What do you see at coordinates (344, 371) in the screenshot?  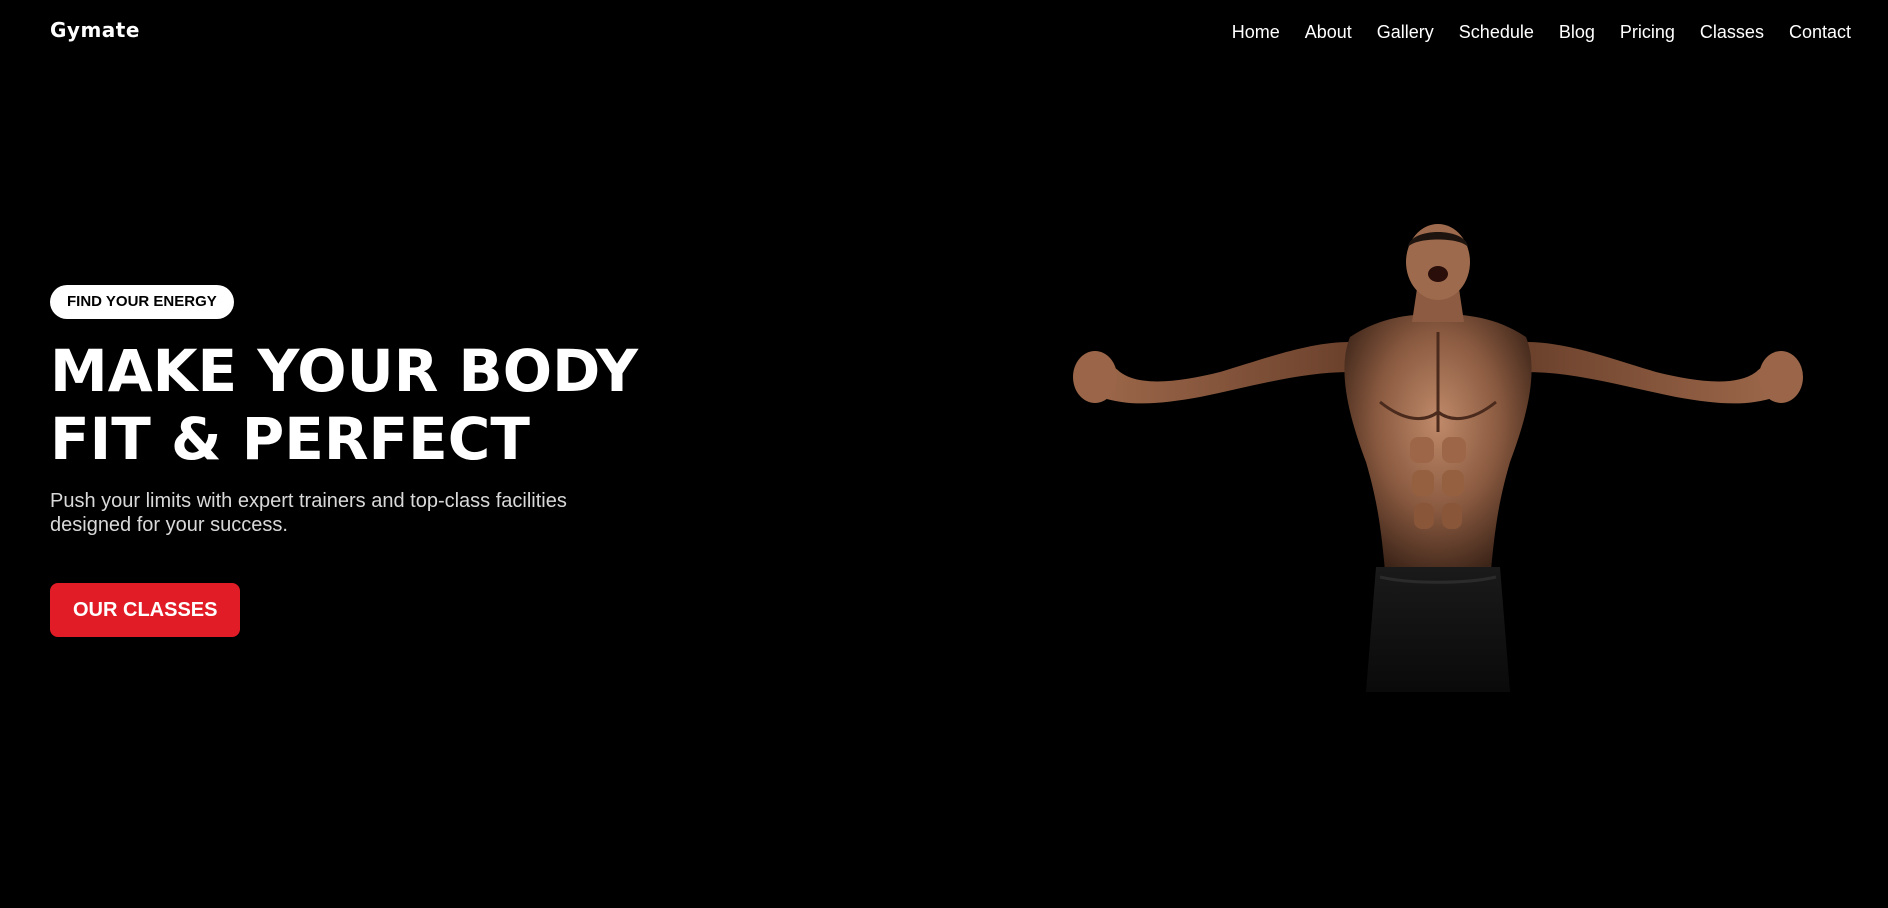 I see `hero-headline-line-1: MAKE YOUR BODY` at bounding box center [344, 371].